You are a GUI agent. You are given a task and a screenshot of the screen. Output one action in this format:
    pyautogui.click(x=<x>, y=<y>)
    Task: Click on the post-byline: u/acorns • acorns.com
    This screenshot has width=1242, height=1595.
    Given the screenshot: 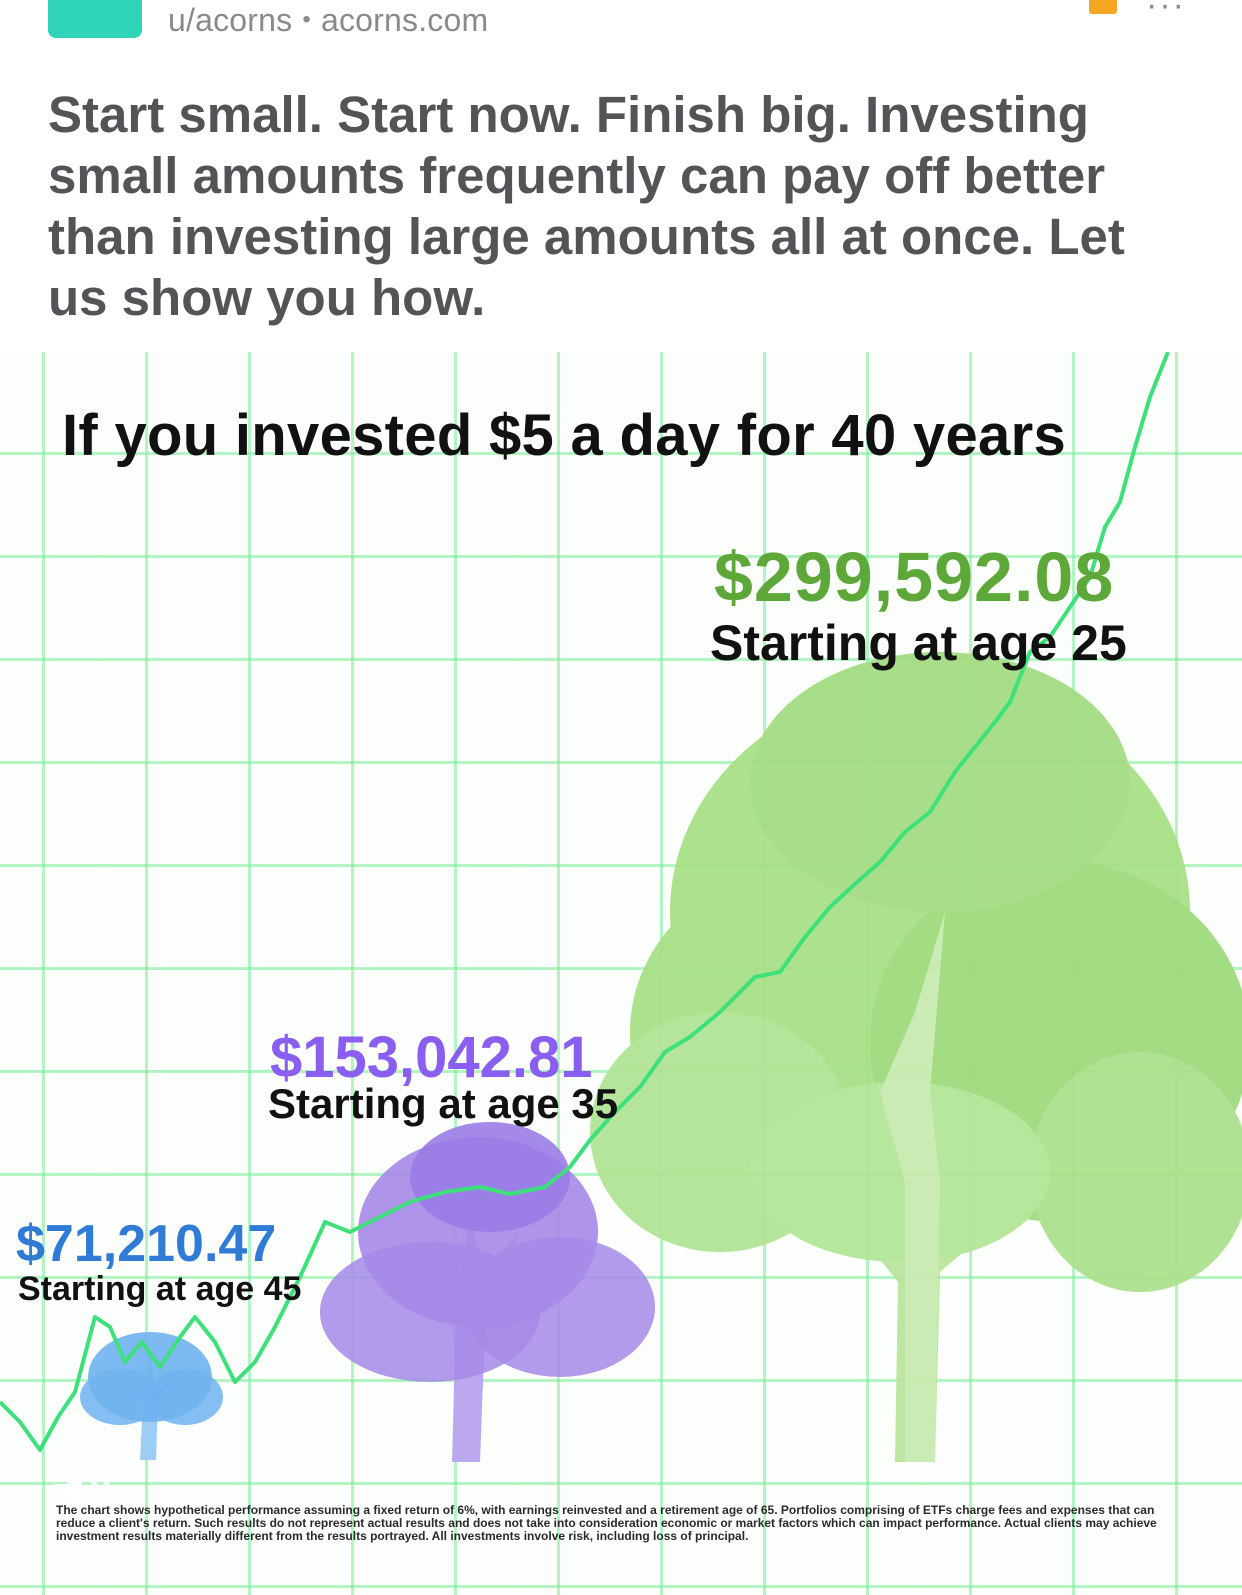 What is the action you would take?
    pyautogui.click(x=328, y=20)
    